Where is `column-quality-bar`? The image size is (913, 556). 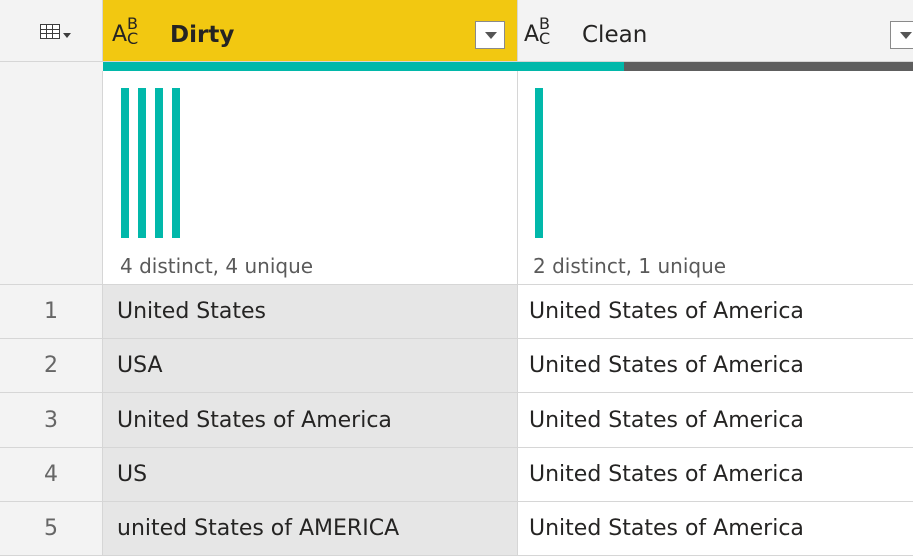 column-quality-bar is located at coordinates (310, 66).